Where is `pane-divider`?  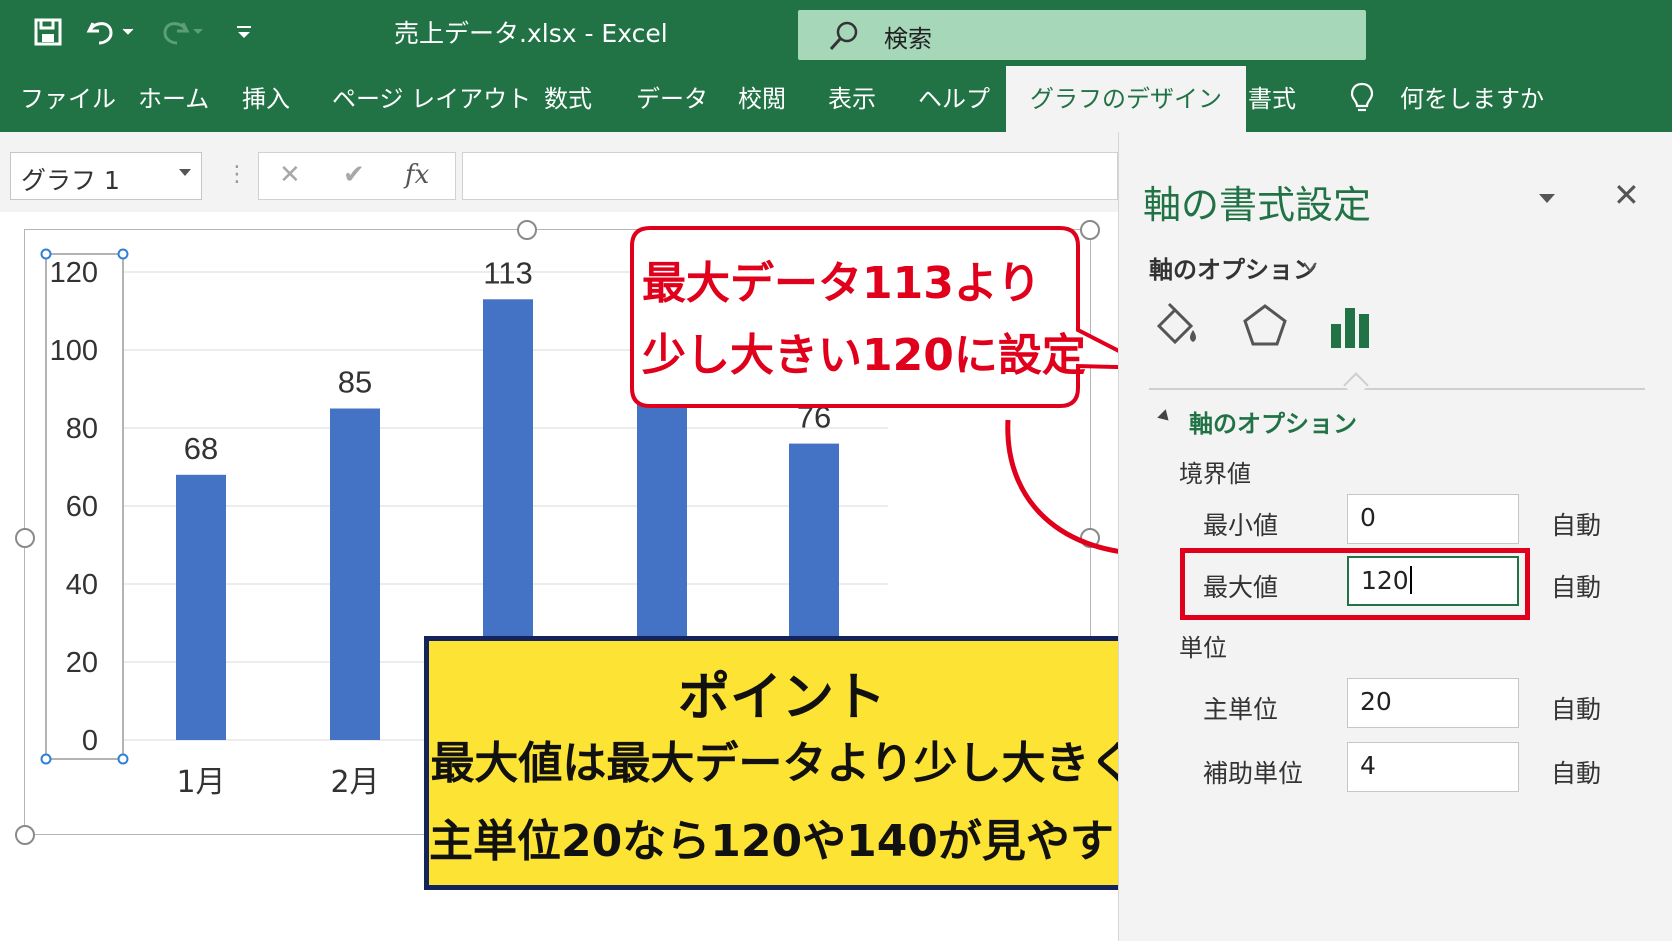
pane-divider is located at coordinates (1397, 389).